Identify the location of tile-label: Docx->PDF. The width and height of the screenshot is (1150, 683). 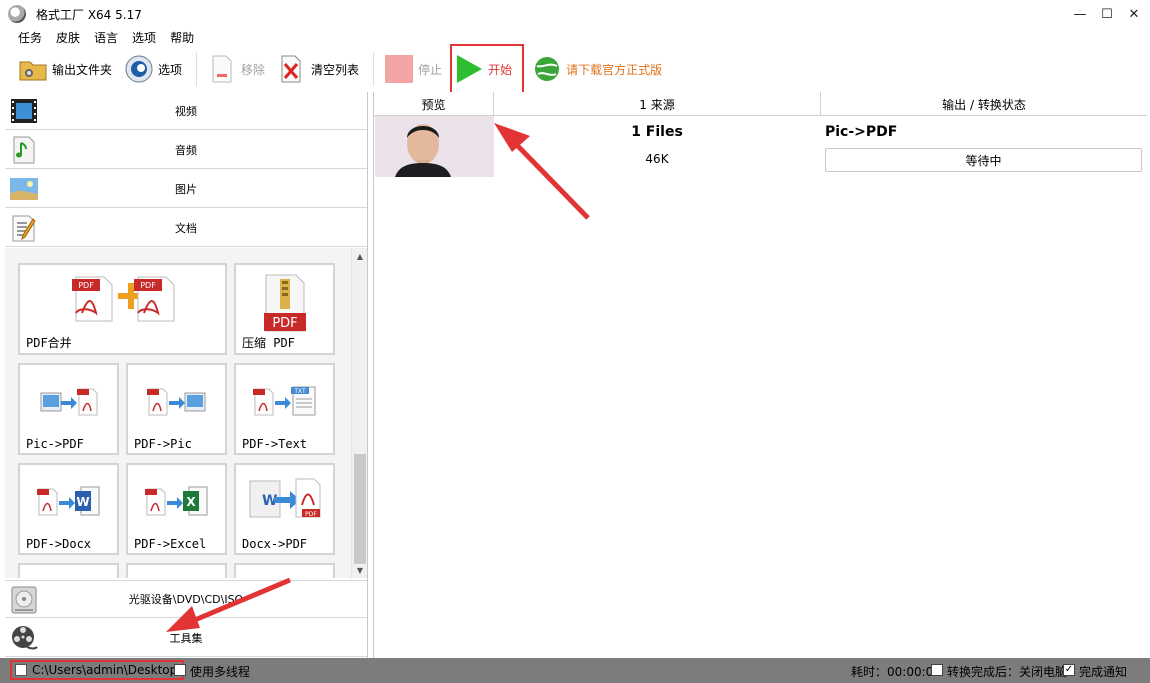
(275, 544).